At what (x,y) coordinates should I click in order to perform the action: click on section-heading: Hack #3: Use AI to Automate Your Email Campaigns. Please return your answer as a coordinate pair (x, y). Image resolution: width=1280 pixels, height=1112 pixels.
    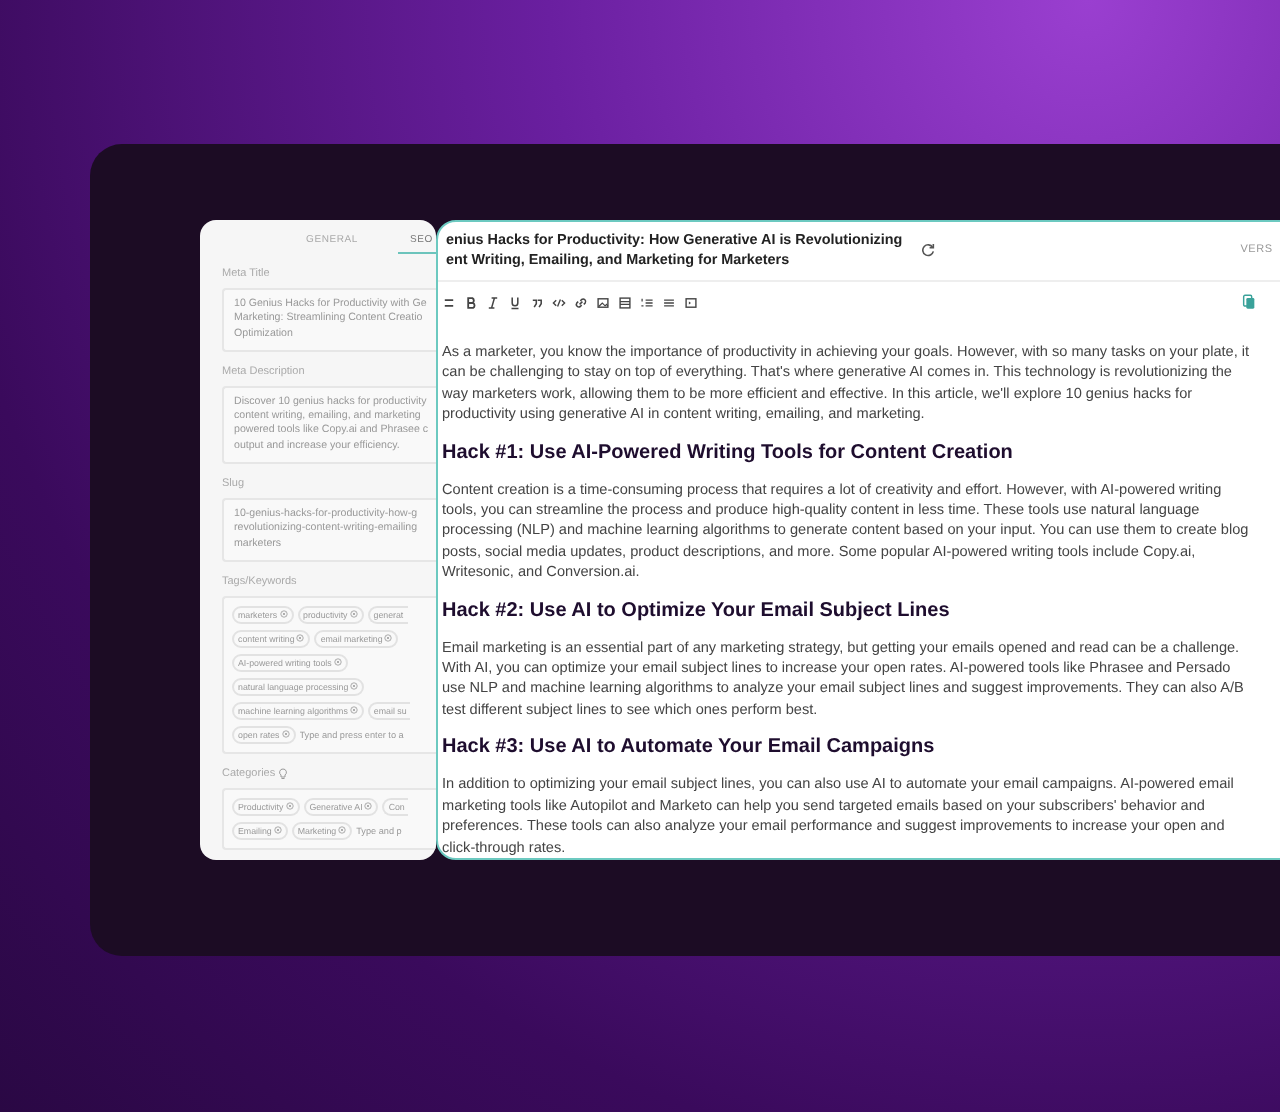
    Looking at the image, I should click on (689, 747).